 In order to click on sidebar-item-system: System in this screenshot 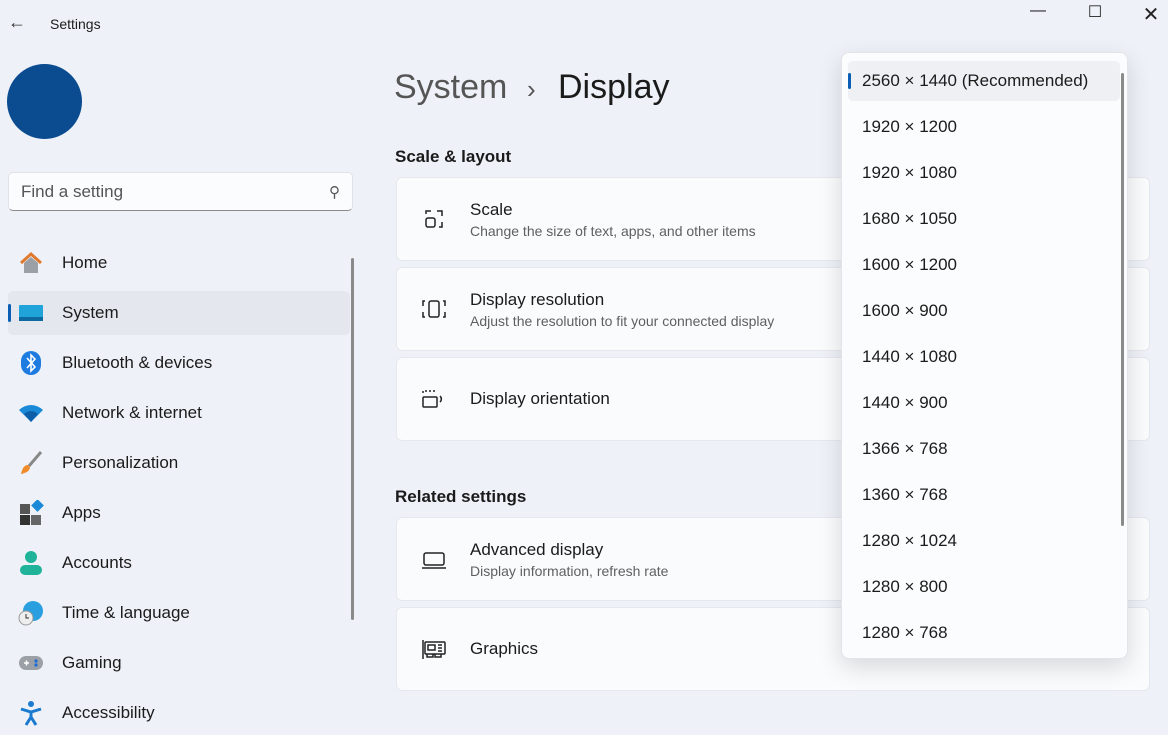, I will do `click(179, 313)`.